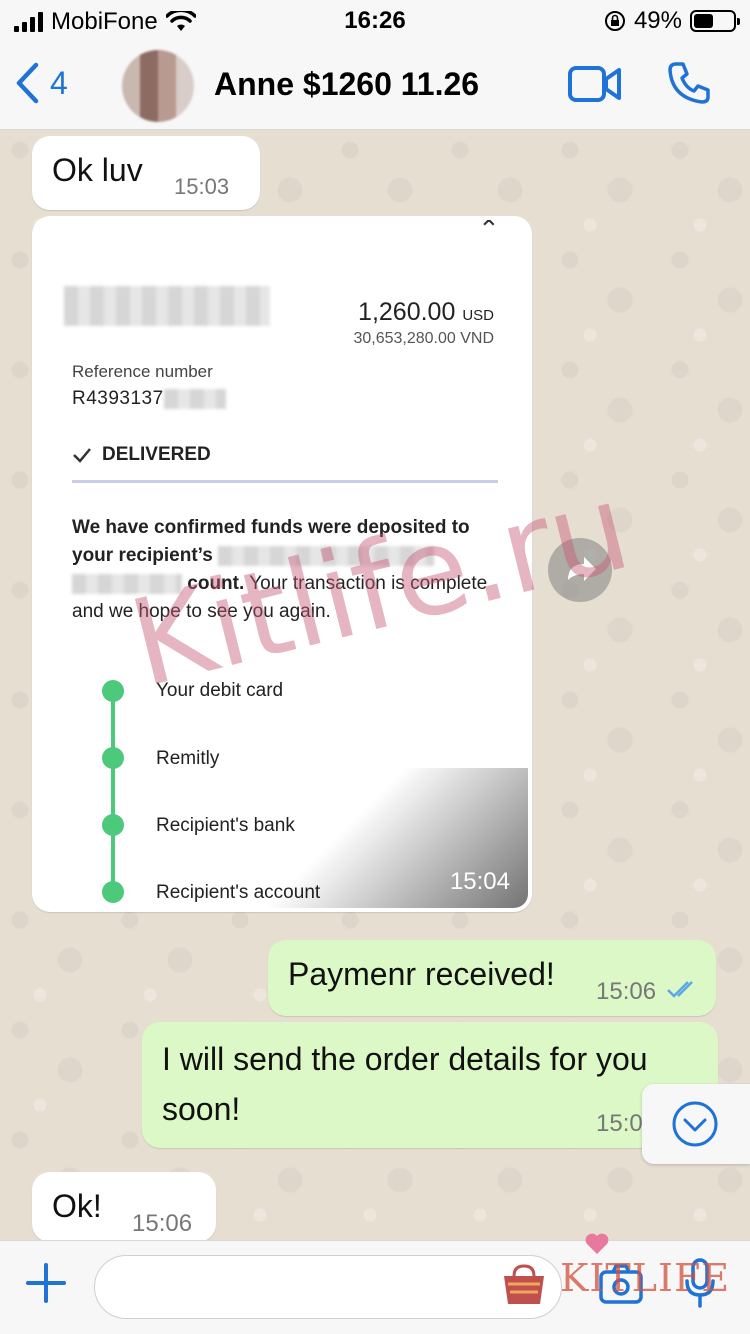 The width and height of the screenshot is (750, 1334). I want to click on sticker-icon, so click(524, 1284).